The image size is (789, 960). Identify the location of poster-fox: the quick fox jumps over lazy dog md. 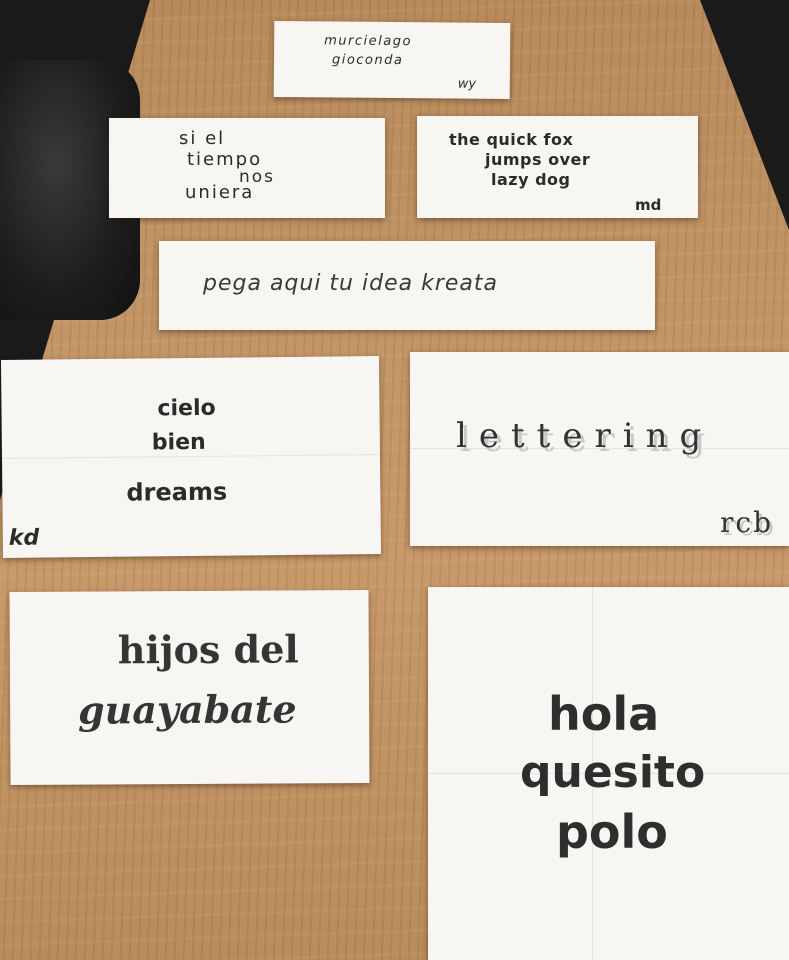
(557, 167).